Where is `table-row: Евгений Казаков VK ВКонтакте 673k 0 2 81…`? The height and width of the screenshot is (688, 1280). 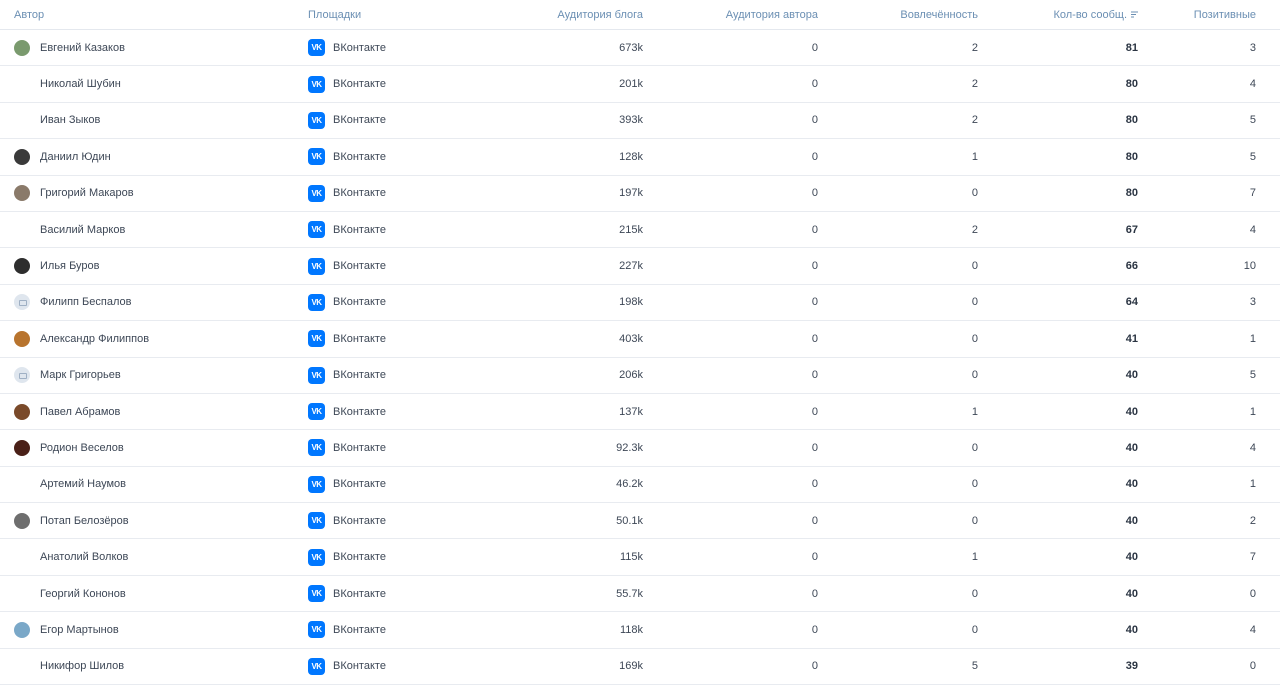
table-row: Евгений Казаков VK ВКонтакте 673k 0 2 81… is located at coordinates (640, 48).